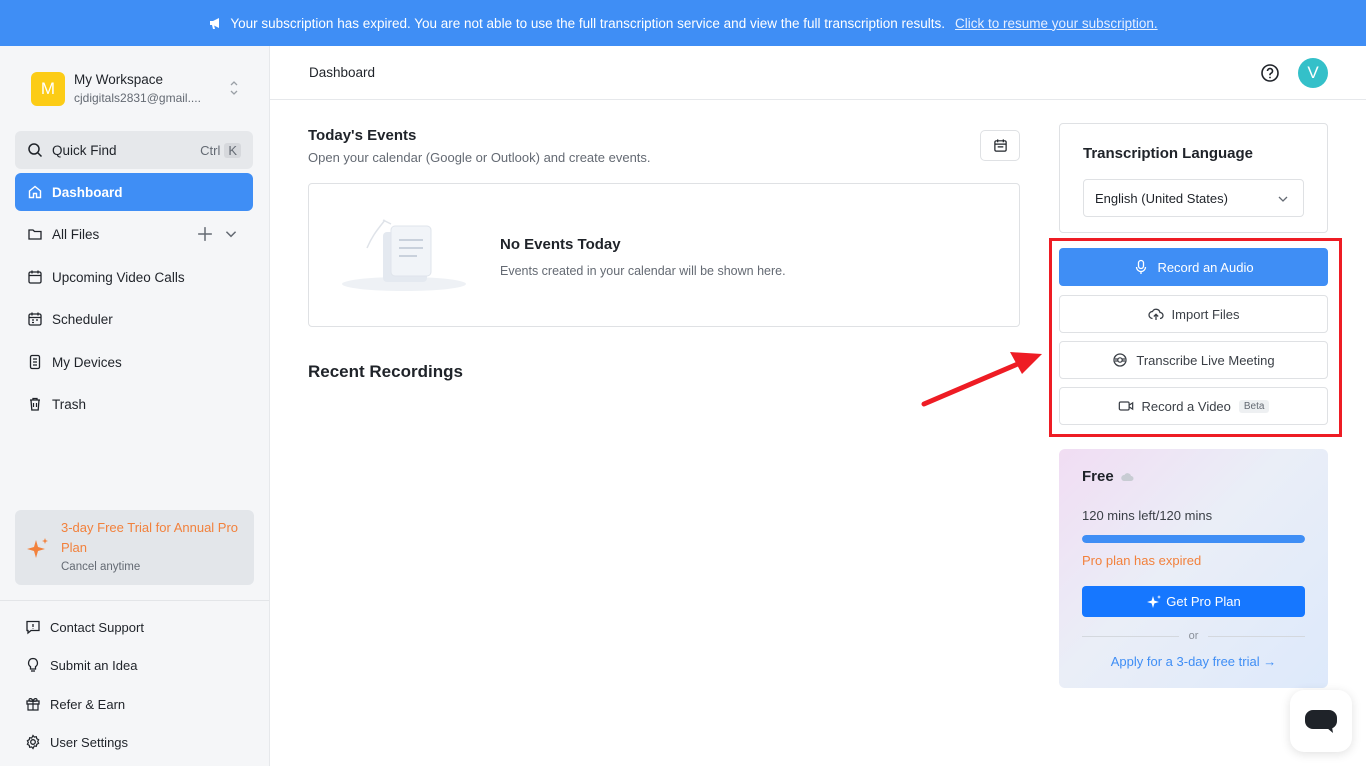  I want to click on minutes-progress-fill, so click(1193, 539).